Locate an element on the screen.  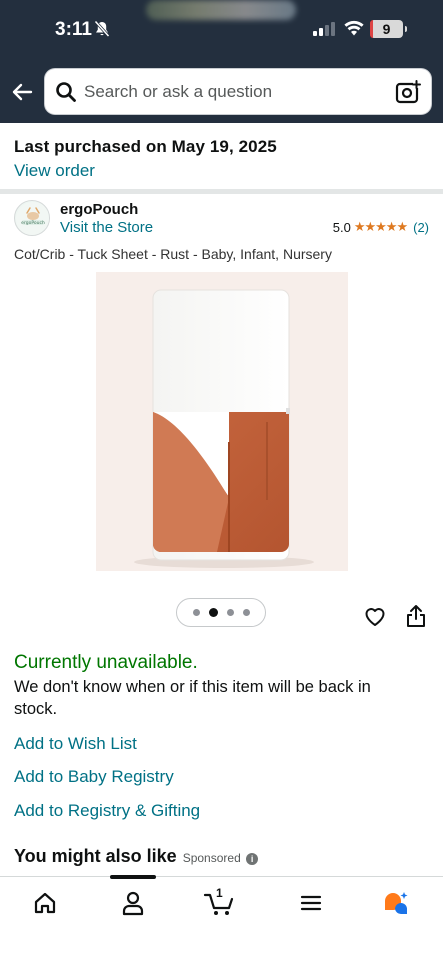
add-to-baby-registry-link: Add to Baby Registry is located at coordinates (94, 777).